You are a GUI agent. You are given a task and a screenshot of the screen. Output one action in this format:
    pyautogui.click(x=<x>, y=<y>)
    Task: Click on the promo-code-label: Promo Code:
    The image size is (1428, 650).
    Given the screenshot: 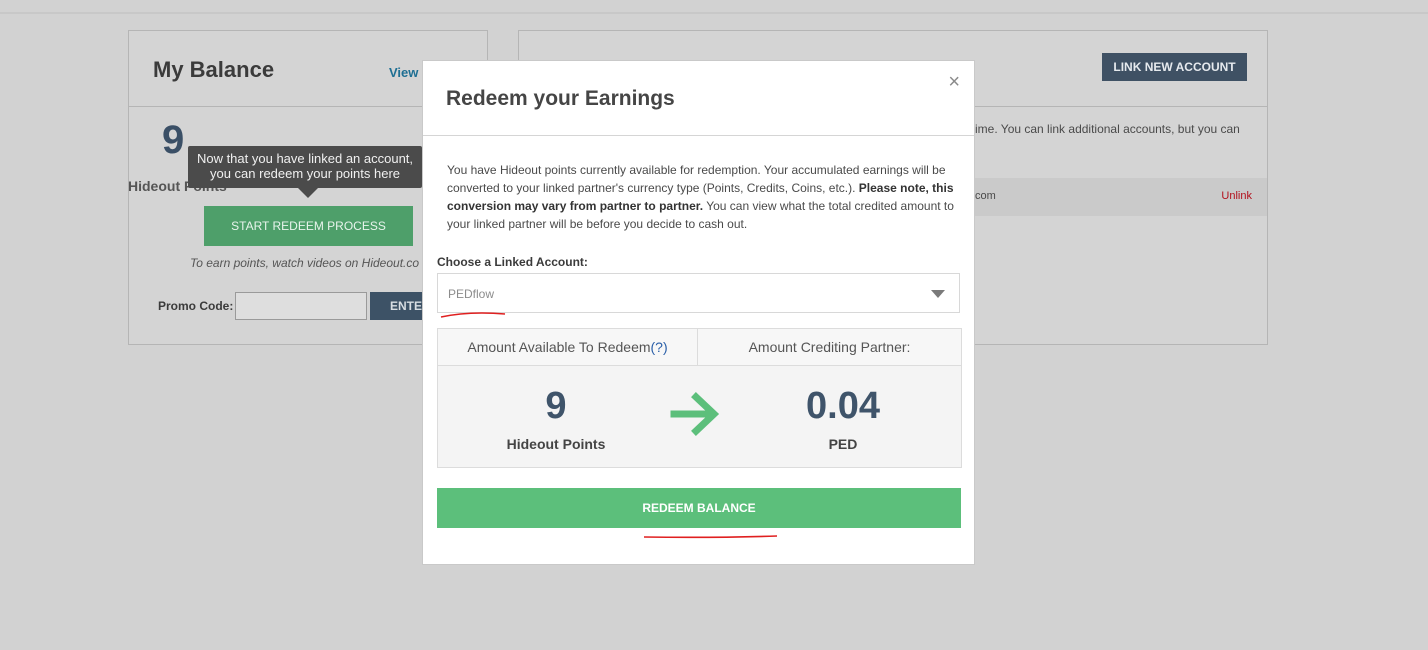 What is the action you would take?
    pyautogui.click(x=196, y=306)
    